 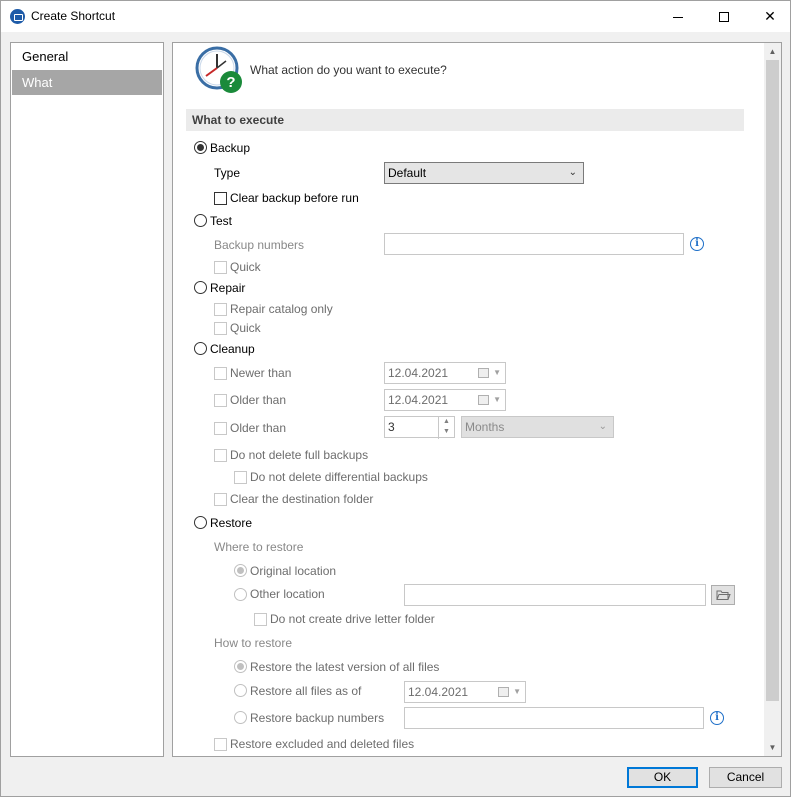 I want to click on close-icon: ✕, so click(x=770, y=16).